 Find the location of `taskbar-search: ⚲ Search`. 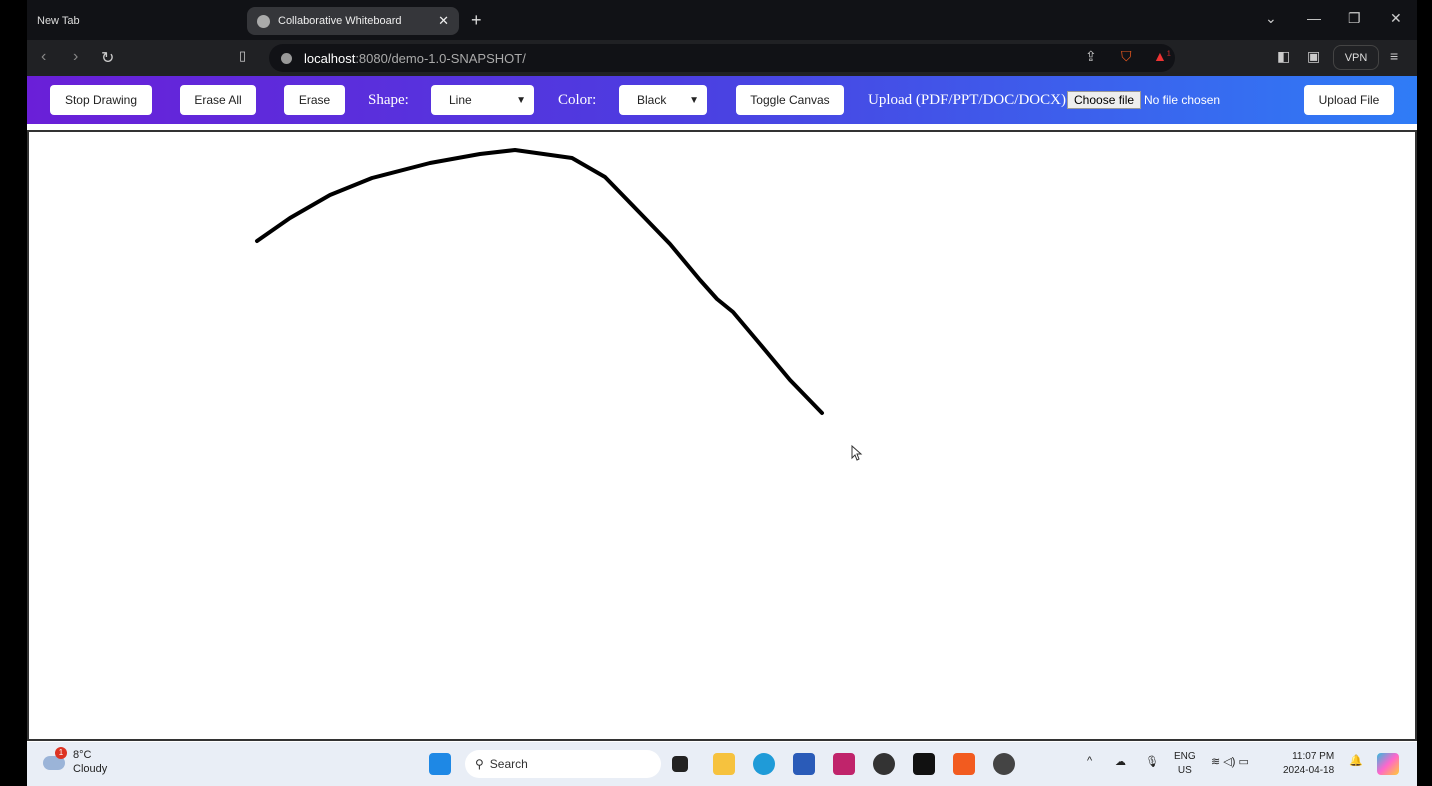

taskbar-search: ⚲ Search is located at coordinates (563, 764).